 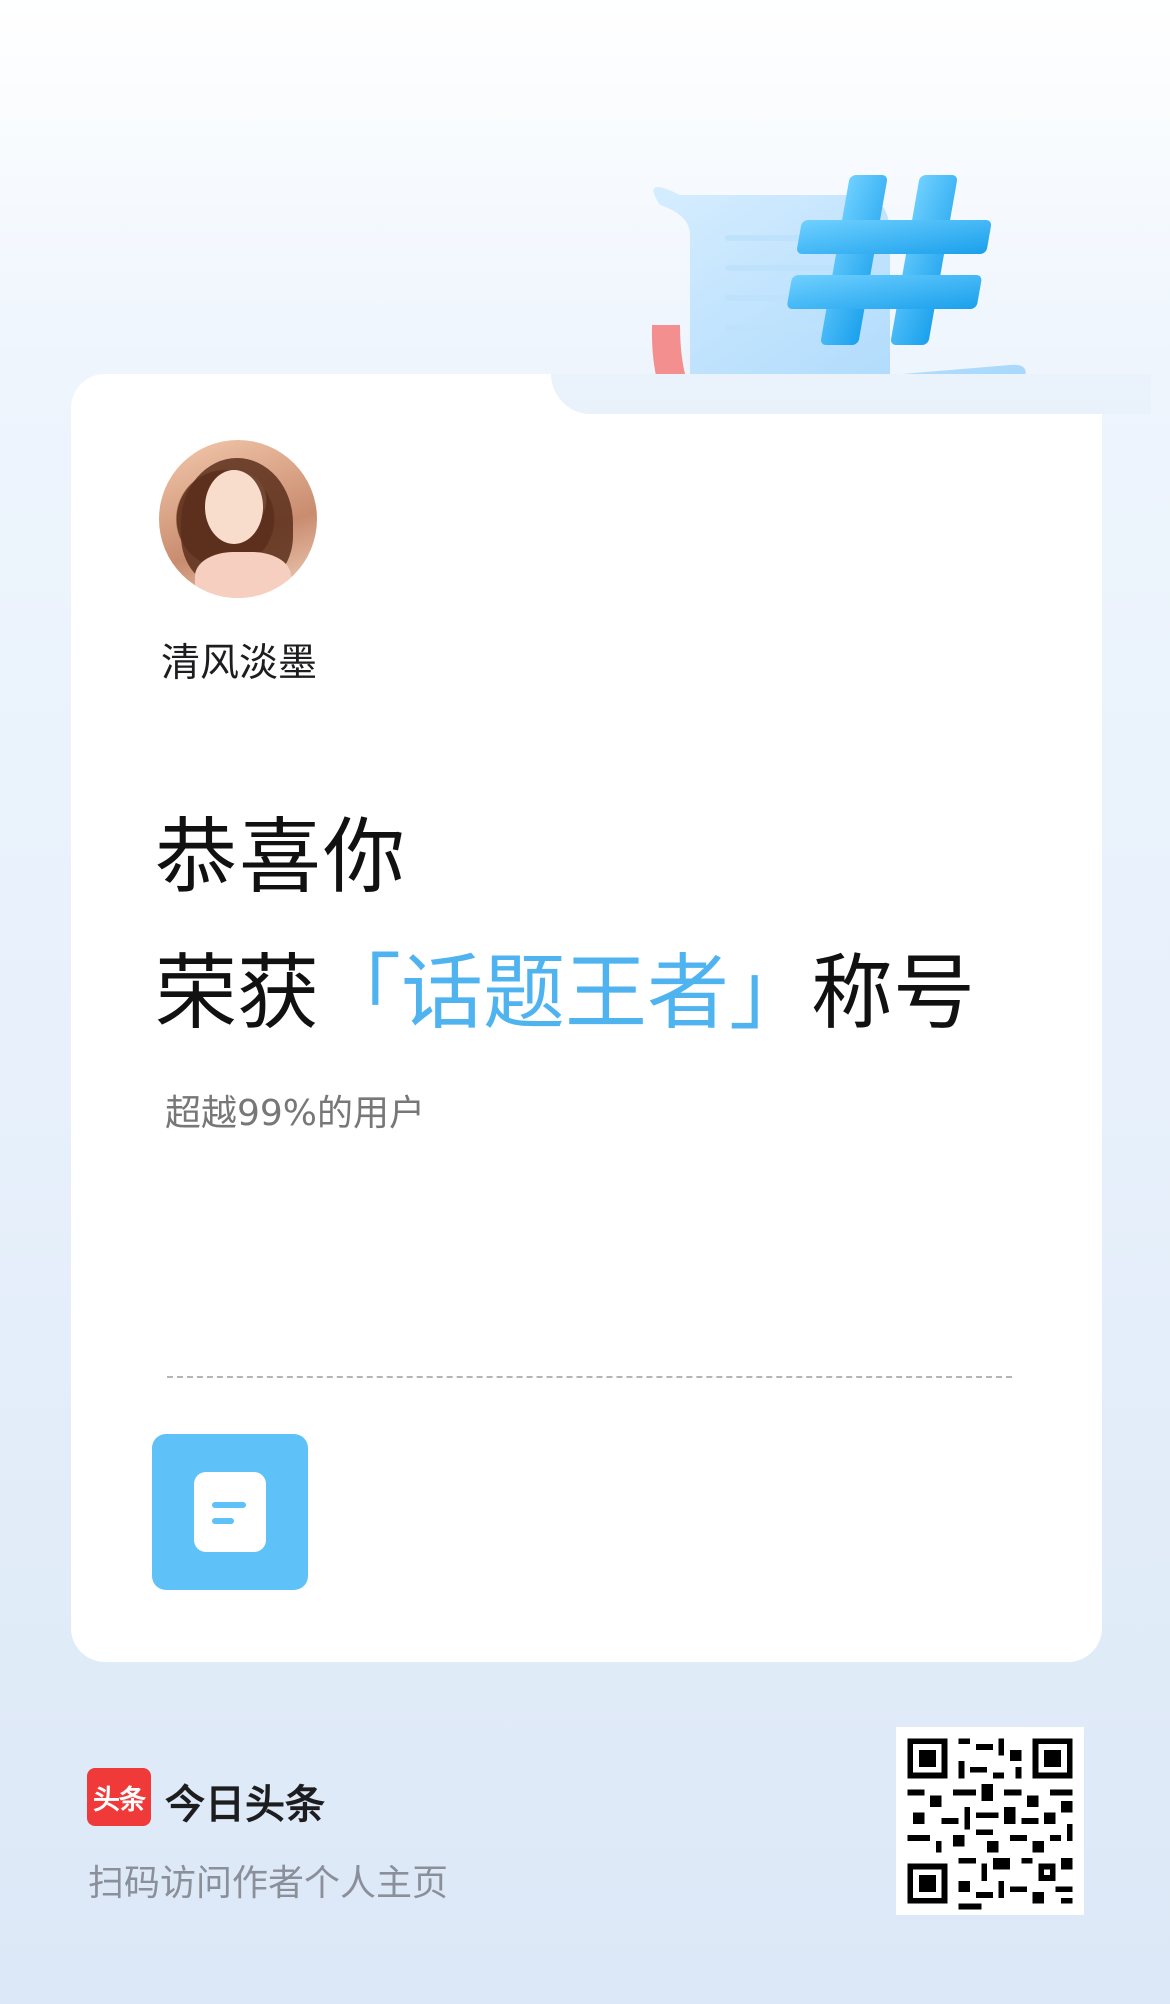 What do you see at coordinates (295, 1113) in the screenshot?
I see `rank-stat: 超越99%的用户` at bounding box center [295, 1113].